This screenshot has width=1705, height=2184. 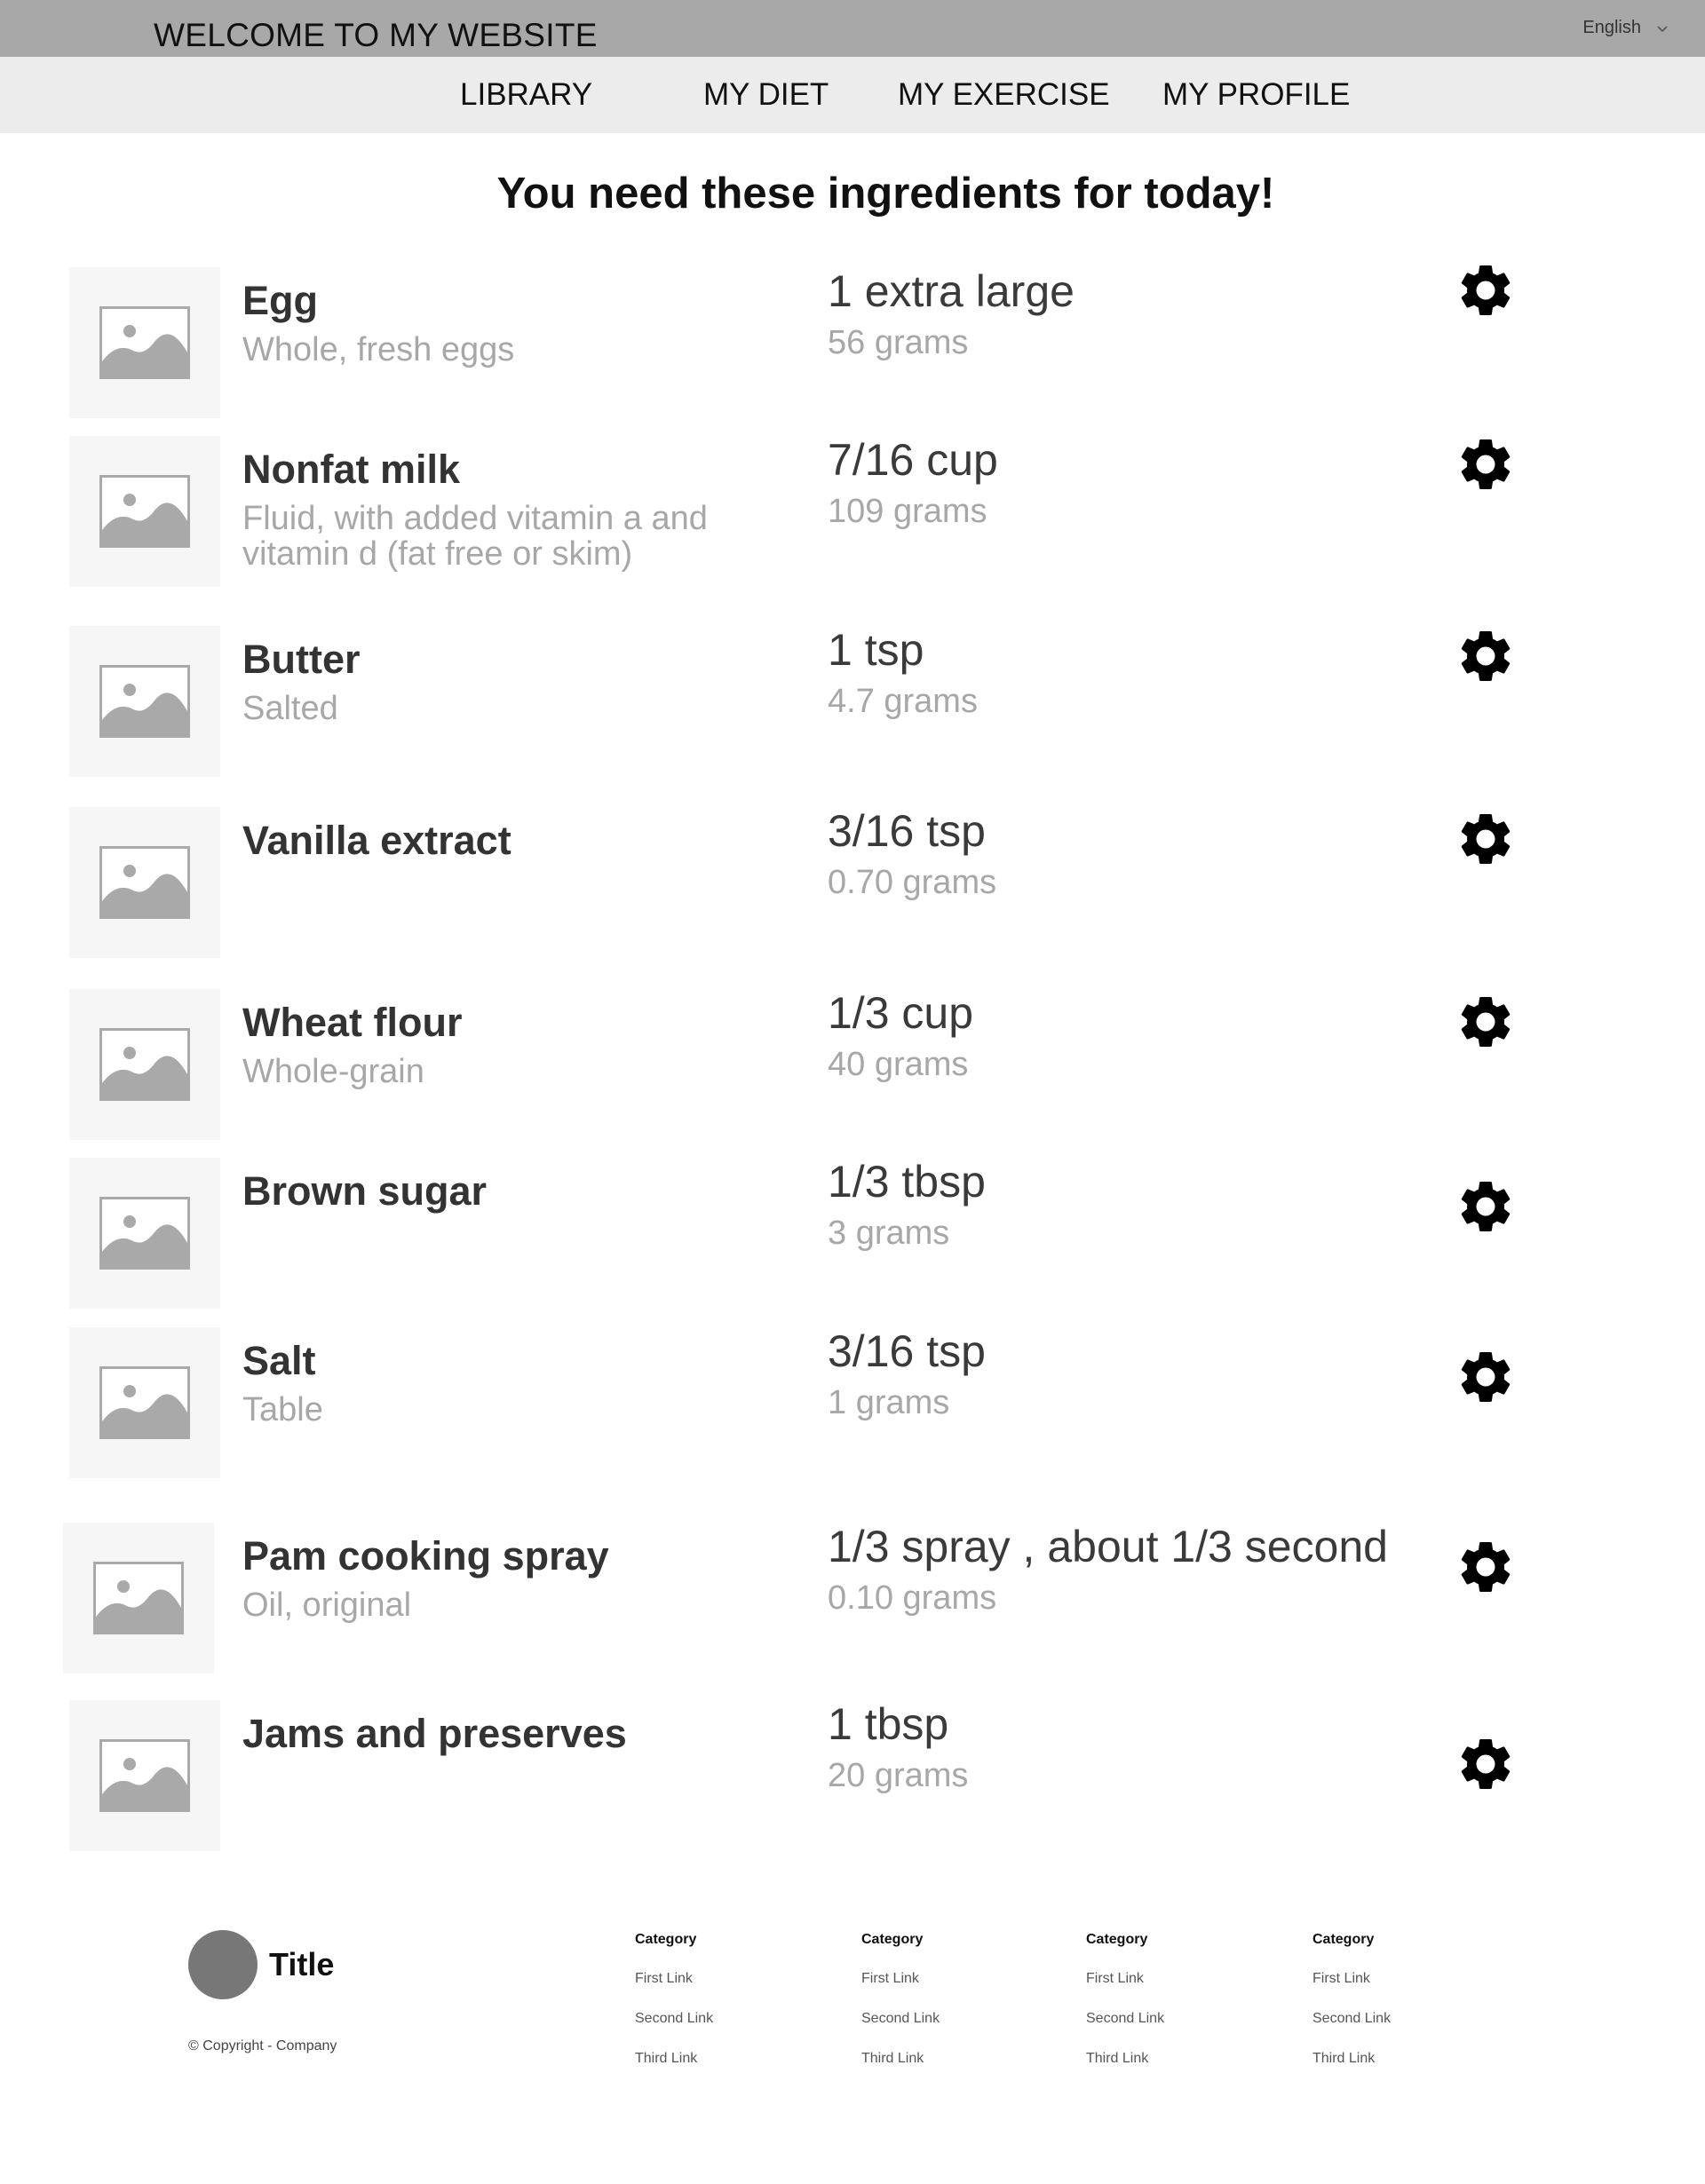 I want to click on language-selector: English, so click(x=1627, y=28).